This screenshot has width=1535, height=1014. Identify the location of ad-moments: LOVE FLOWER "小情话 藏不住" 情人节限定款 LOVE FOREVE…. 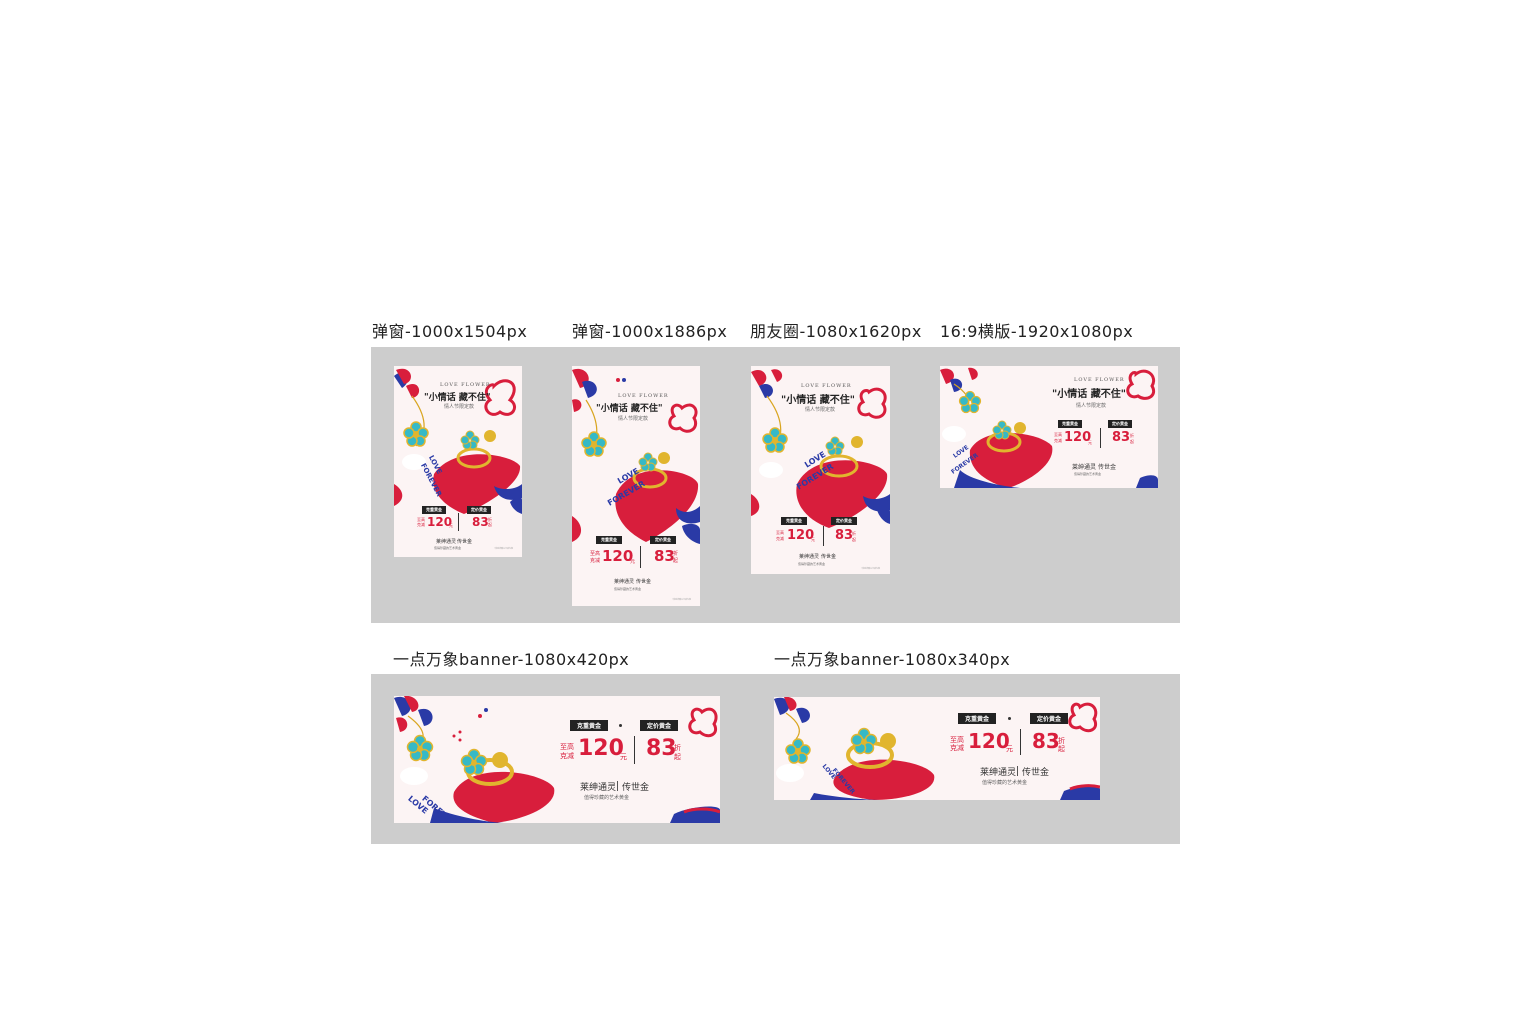
(820, 470).